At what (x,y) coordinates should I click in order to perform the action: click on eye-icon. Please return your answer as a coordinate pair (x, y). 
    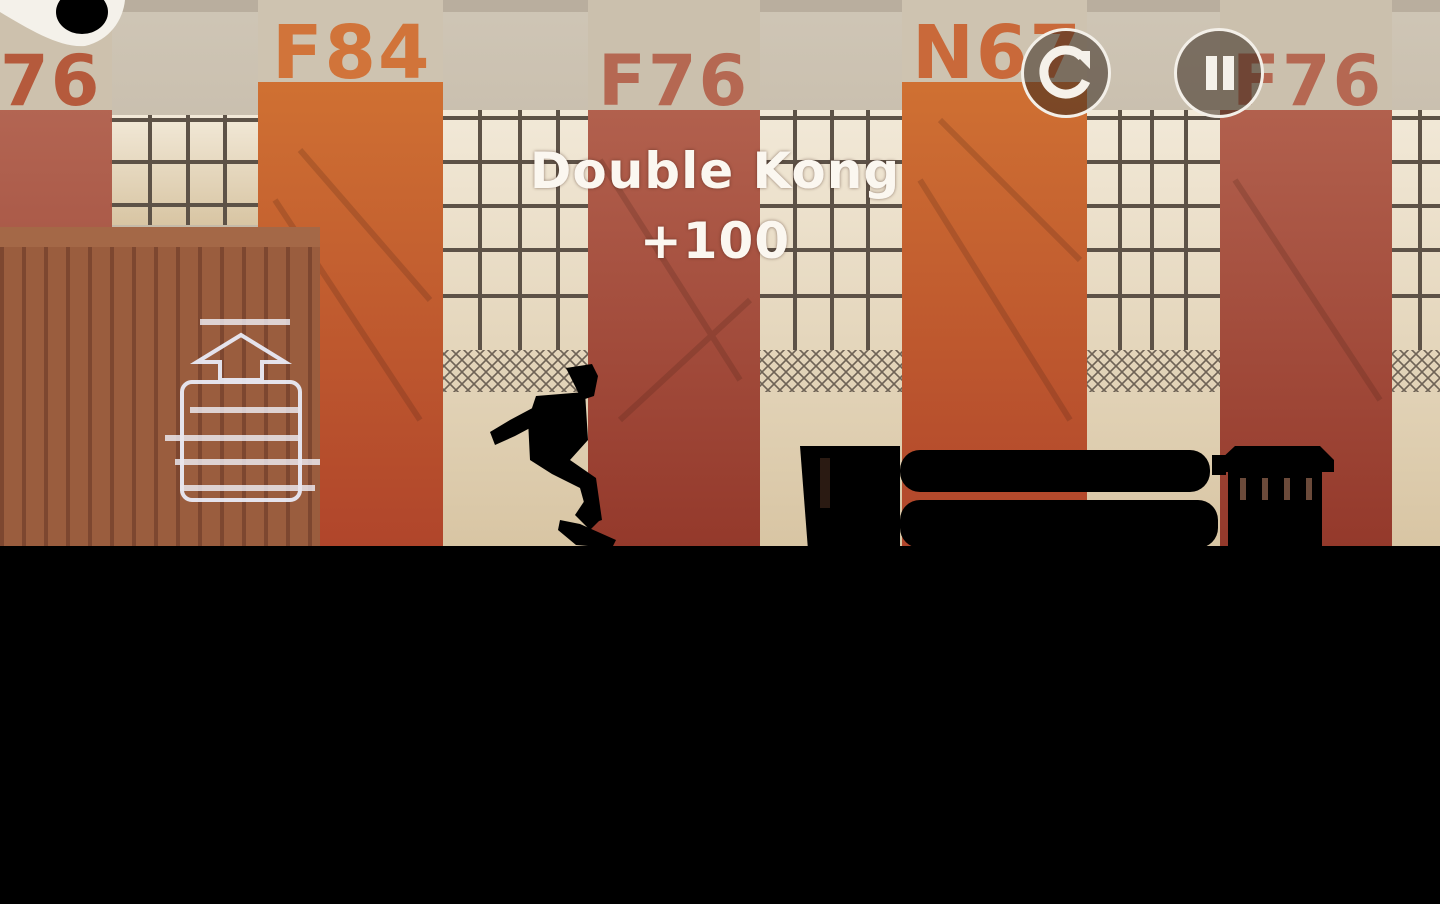
    Looking at the image, I should click on (65, 24).